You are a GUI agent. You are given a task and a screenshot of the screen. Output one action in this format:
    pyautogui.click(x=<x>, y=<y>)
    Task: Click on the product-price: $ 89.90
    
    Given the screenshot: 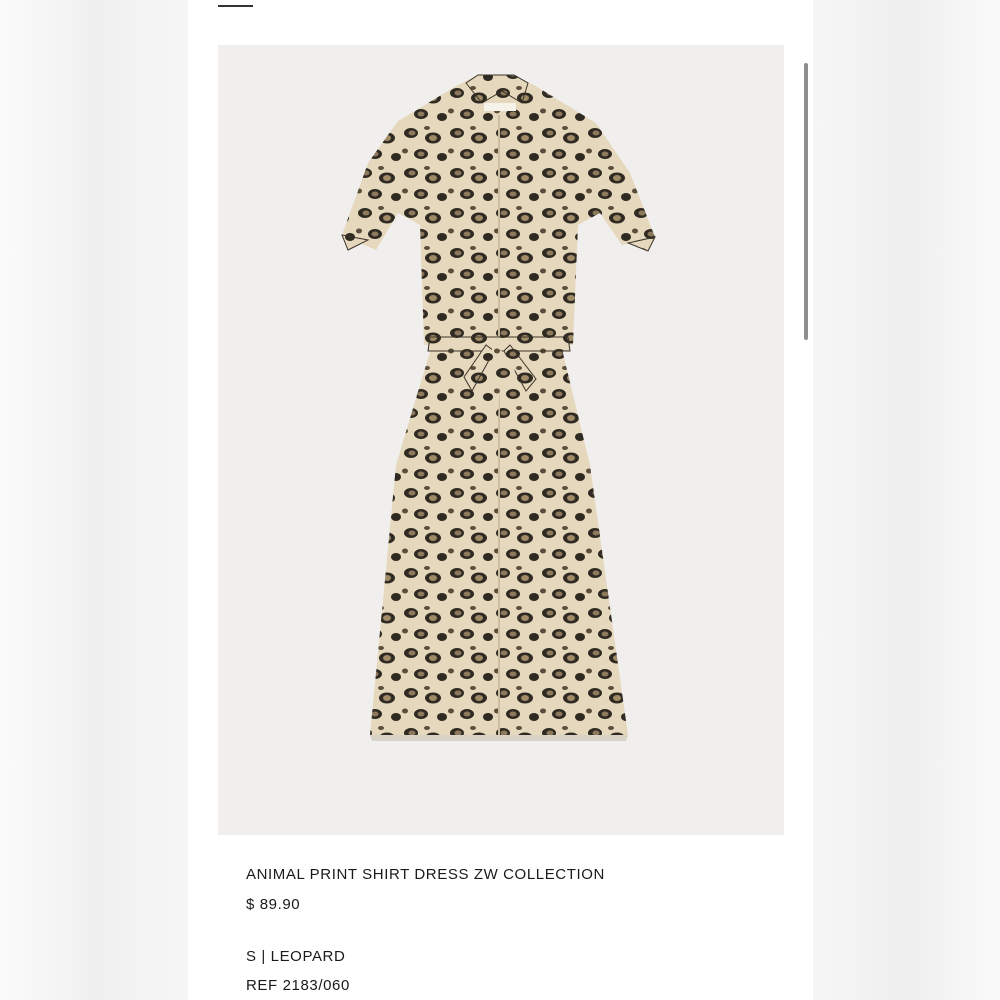 What is the action you would take?
    pyautogui.click(x=273, y=904)
    